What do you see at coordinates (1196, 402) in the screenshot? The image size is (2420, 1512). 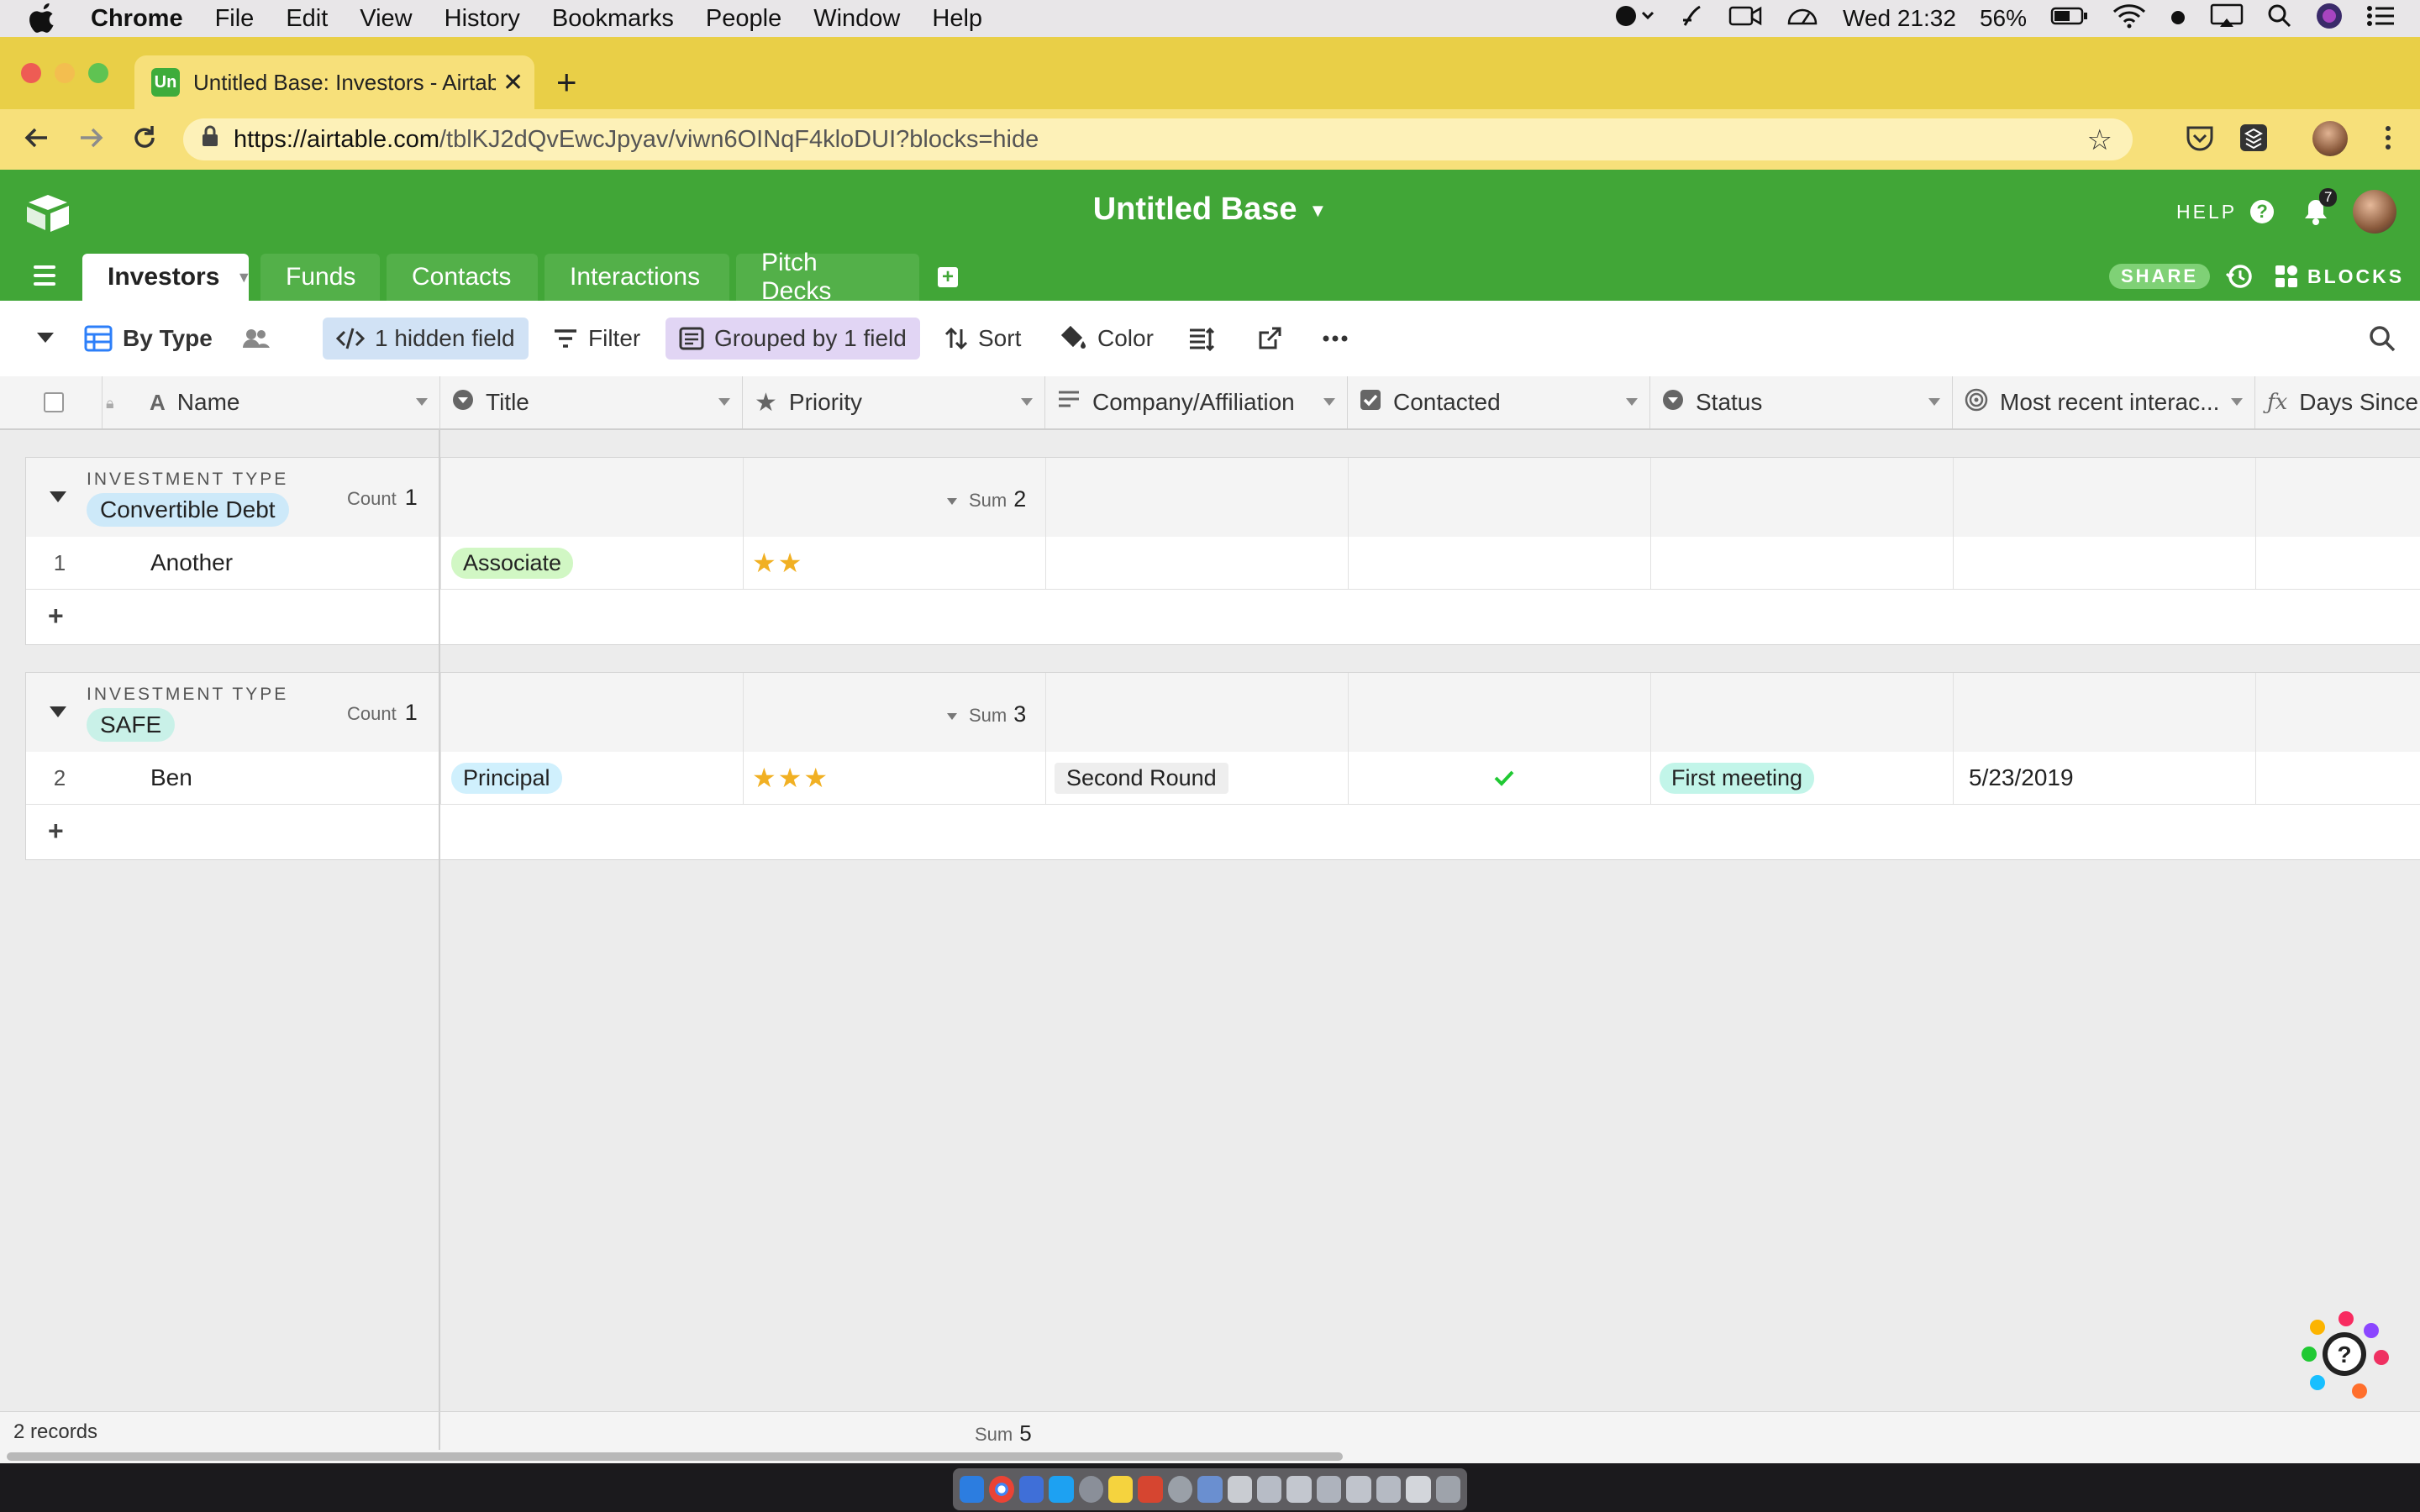 I see `column-header-company: Company/Affiliation` at bounding box center [1196, 402].